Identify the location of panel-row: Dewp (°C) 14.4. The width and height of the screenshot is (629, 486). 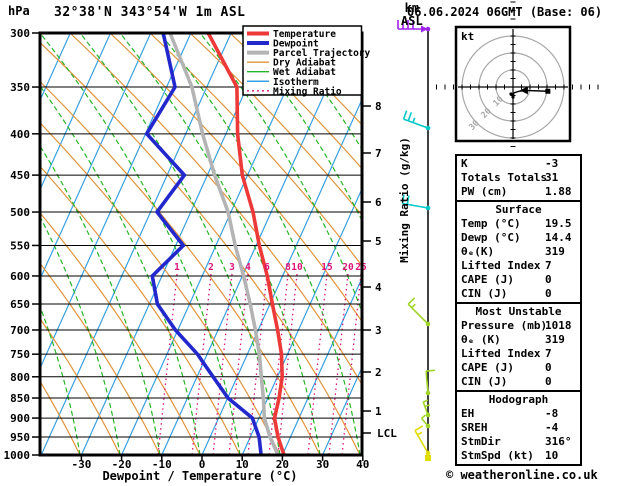
(518, 238).